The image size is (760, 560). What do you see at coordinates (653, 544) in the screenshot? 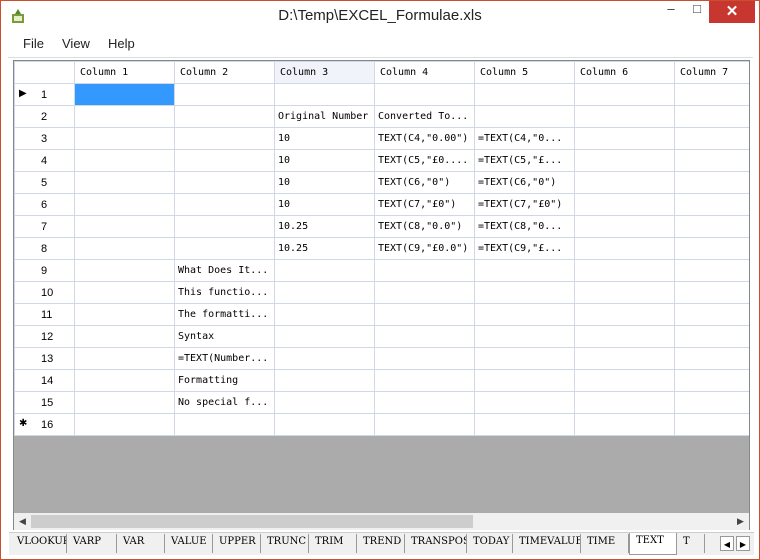
I see `sheet-tab: TEXT` at bounding box center [653, 544].